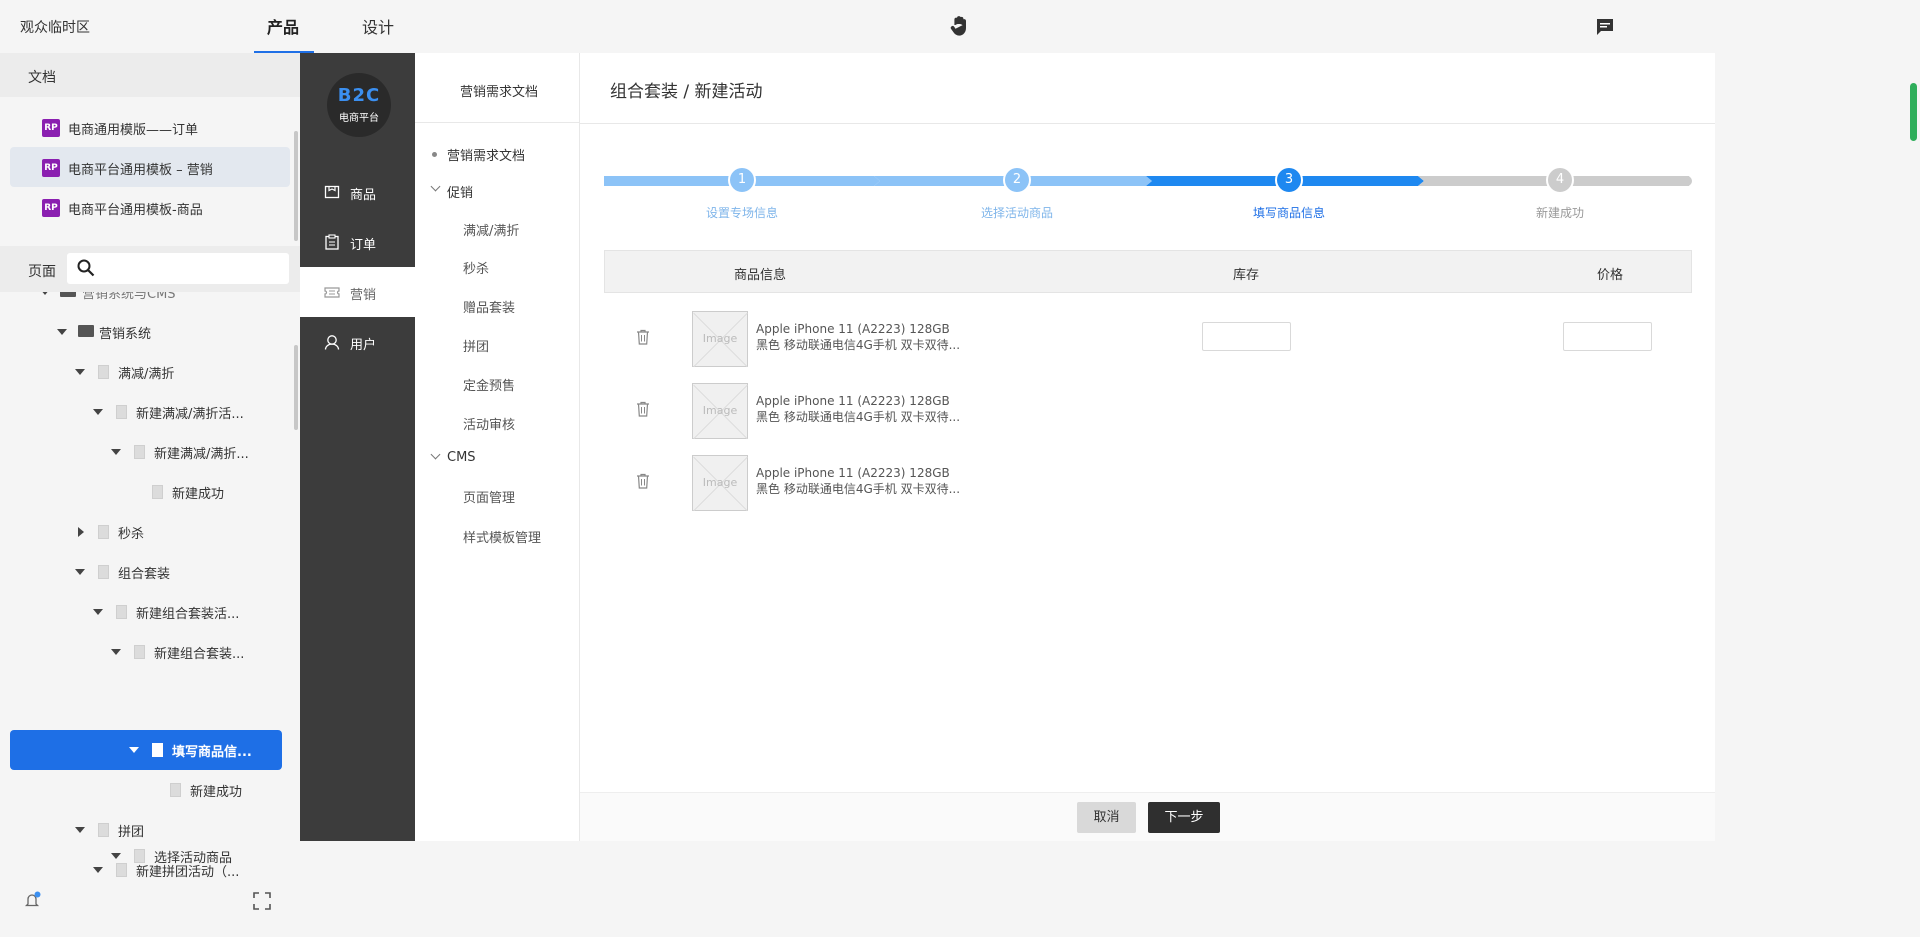 This screenshot has width=1920, height=937. What do you see at coordinates (283, 26) in the screenshot?
I see `tab-product: 产品` at bounding box center [283, 26].